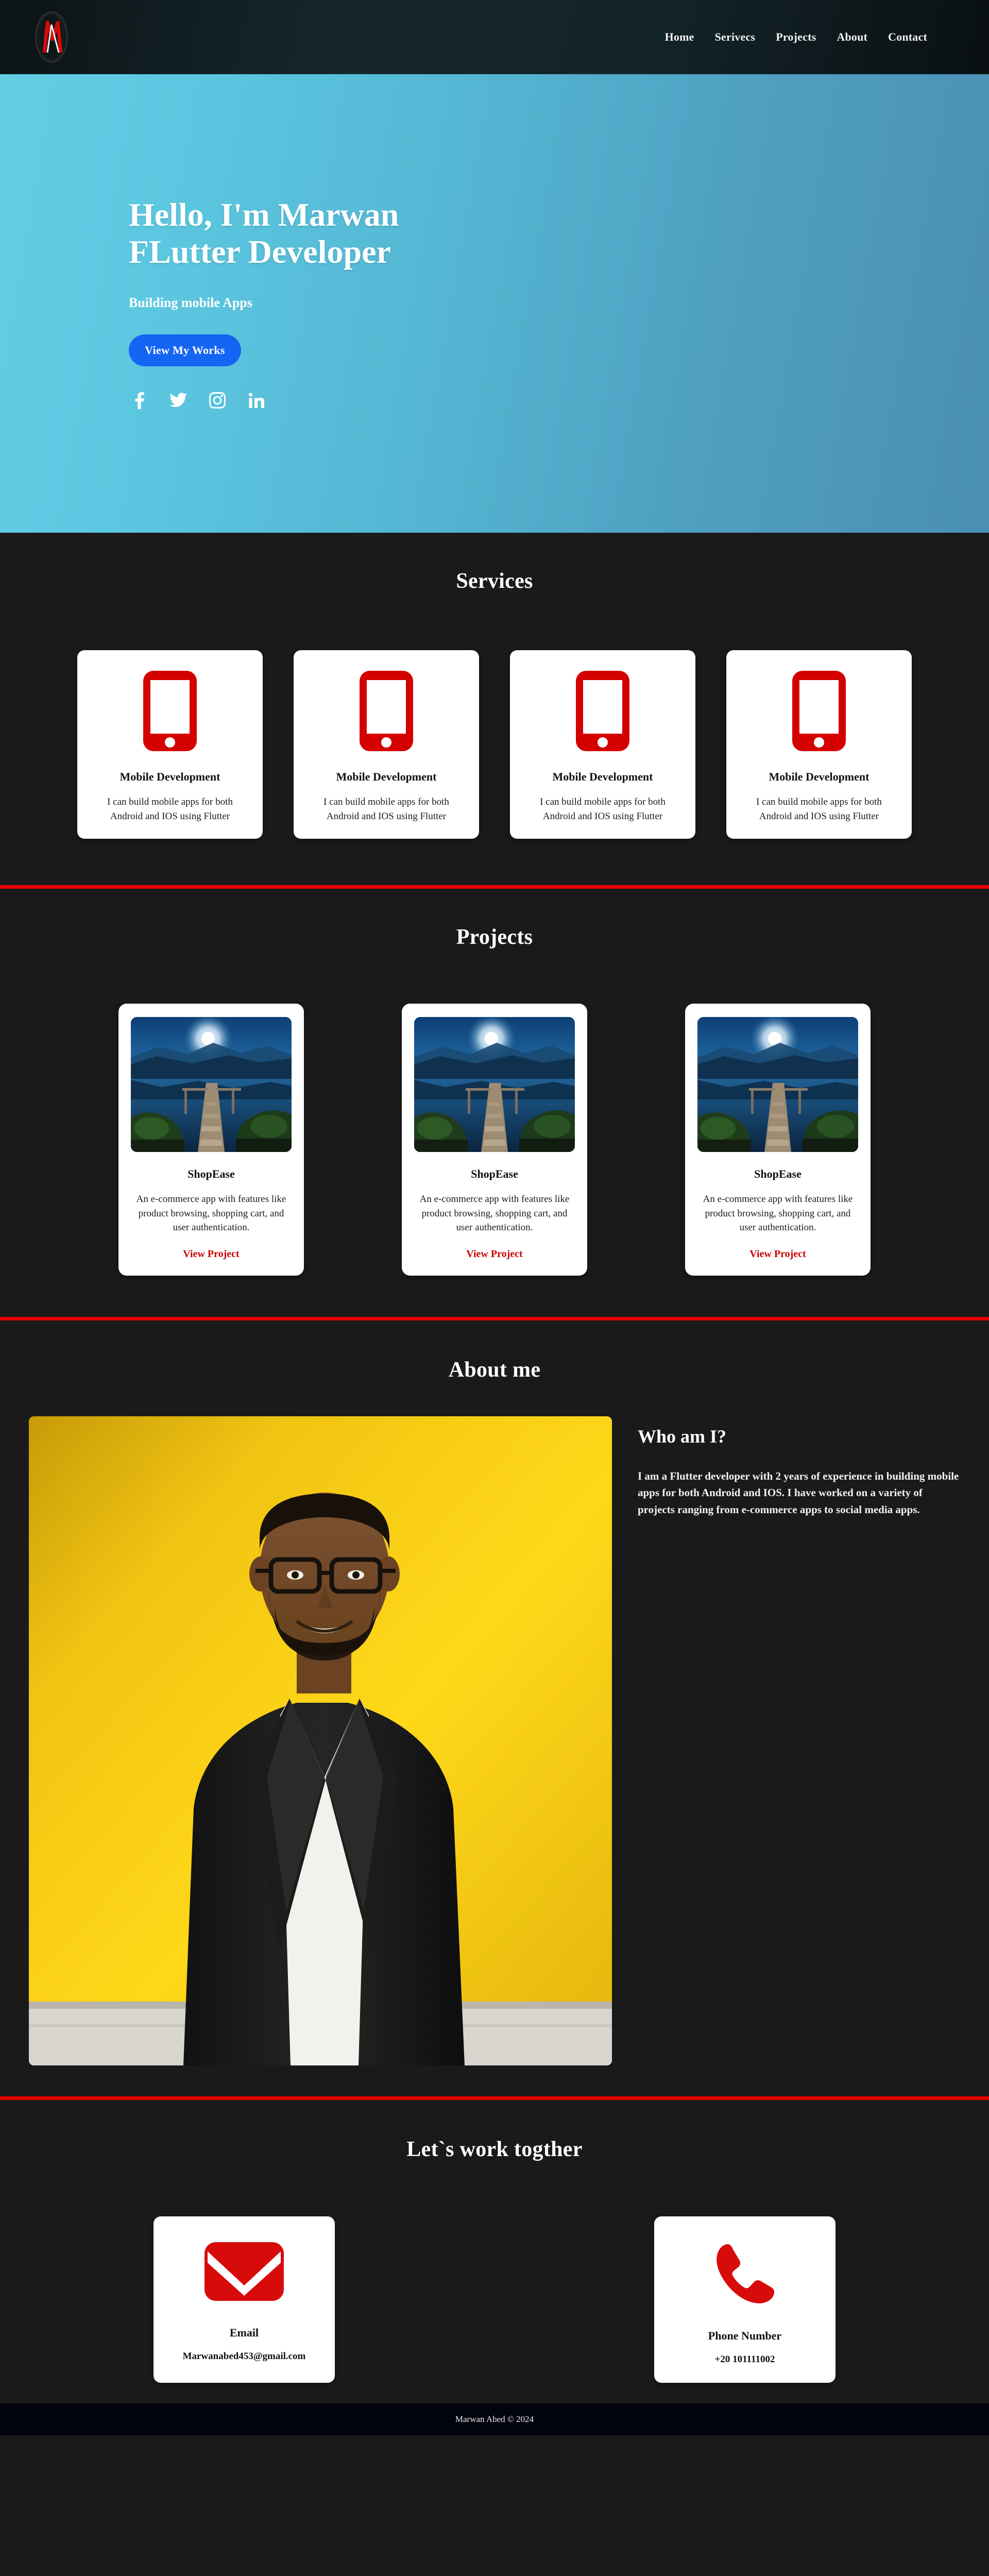 Image resolution: width=989 pixels, height=2576 pixels. I want to click on footer: Marwan Abed © 2024, so click(494, 2419).